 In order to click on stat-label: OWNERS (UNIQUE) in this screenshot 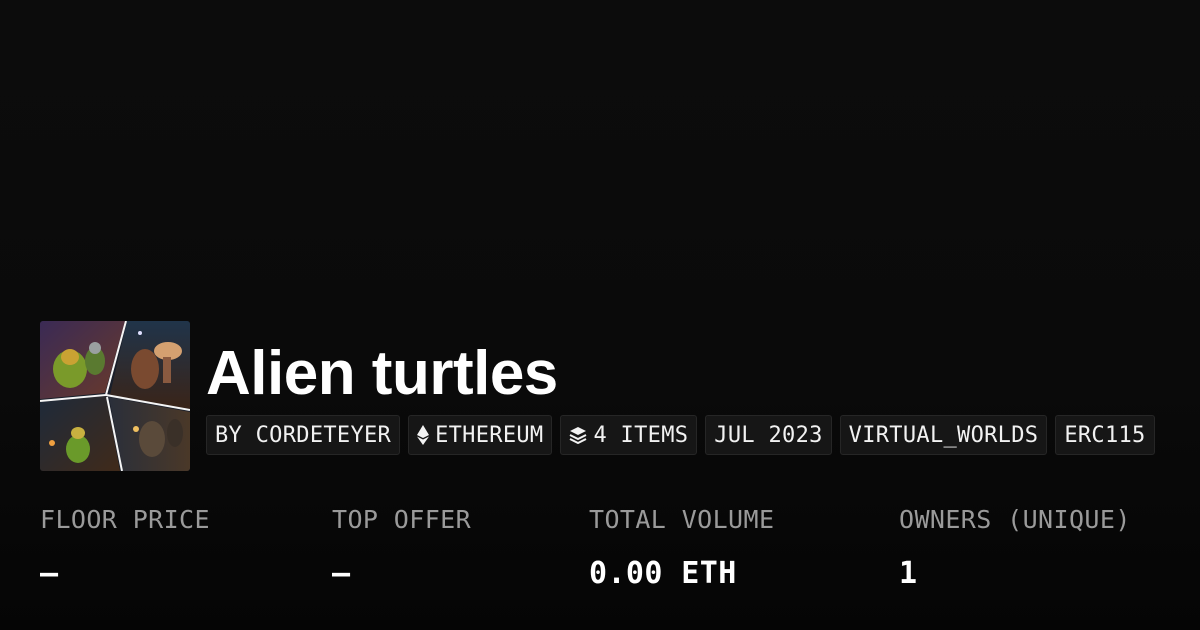, I will do `click(1015, 519)`.